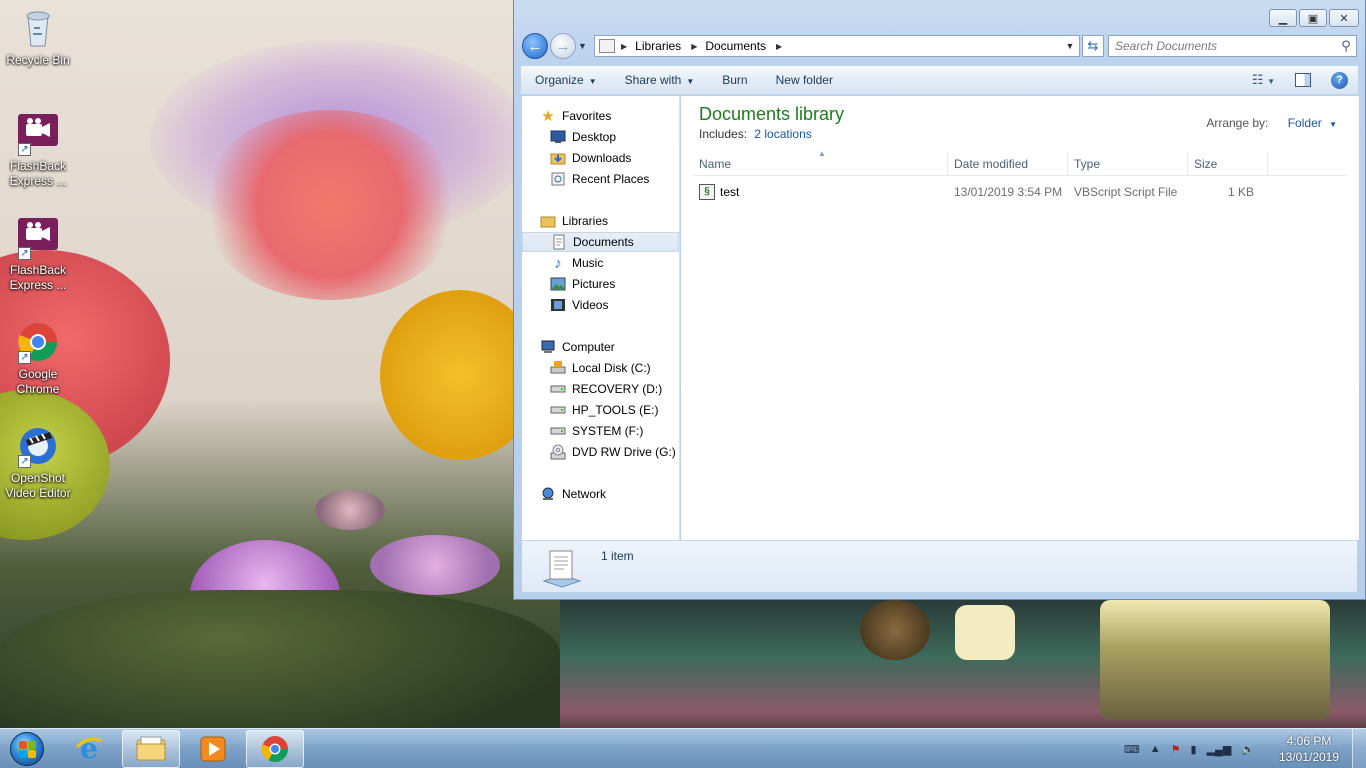  Describe the element at coordinates (600, 494) in the screenshot. I see `nav-network: Network` at that location.